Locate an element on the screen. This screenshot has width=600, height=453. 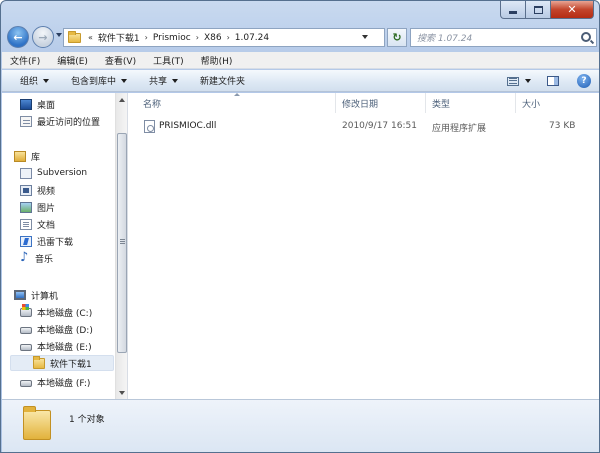
nav-item-recent-places: 最近访问的位置 is located at coordinates (60, 121).